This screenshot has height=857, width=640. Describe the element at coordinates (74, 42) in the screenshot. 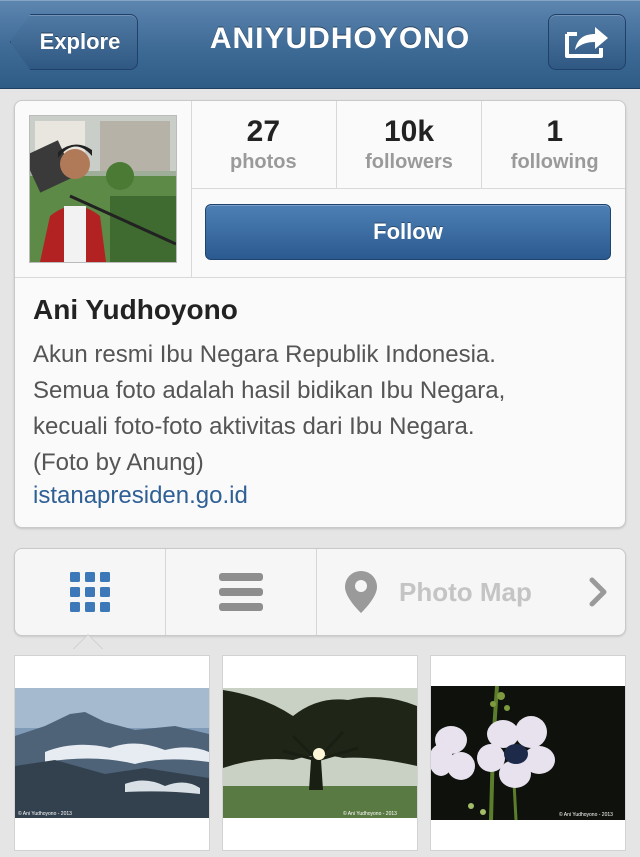

I see `explore-back-button: Explore` at that location.